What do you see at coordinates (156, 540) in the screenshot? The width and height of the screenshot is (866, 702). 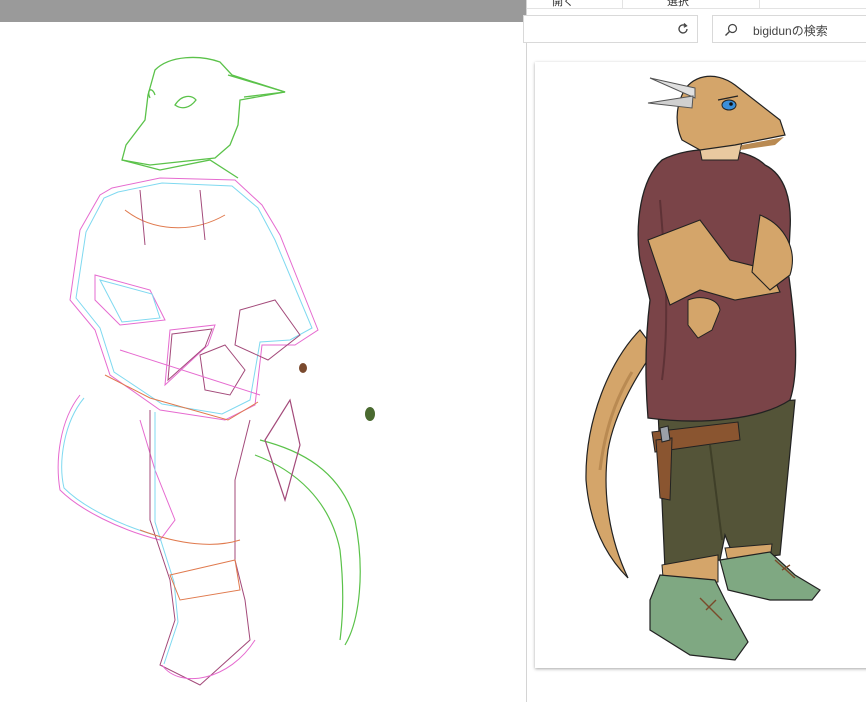 I see `sketch-legs` at bounding box center [156, 540].